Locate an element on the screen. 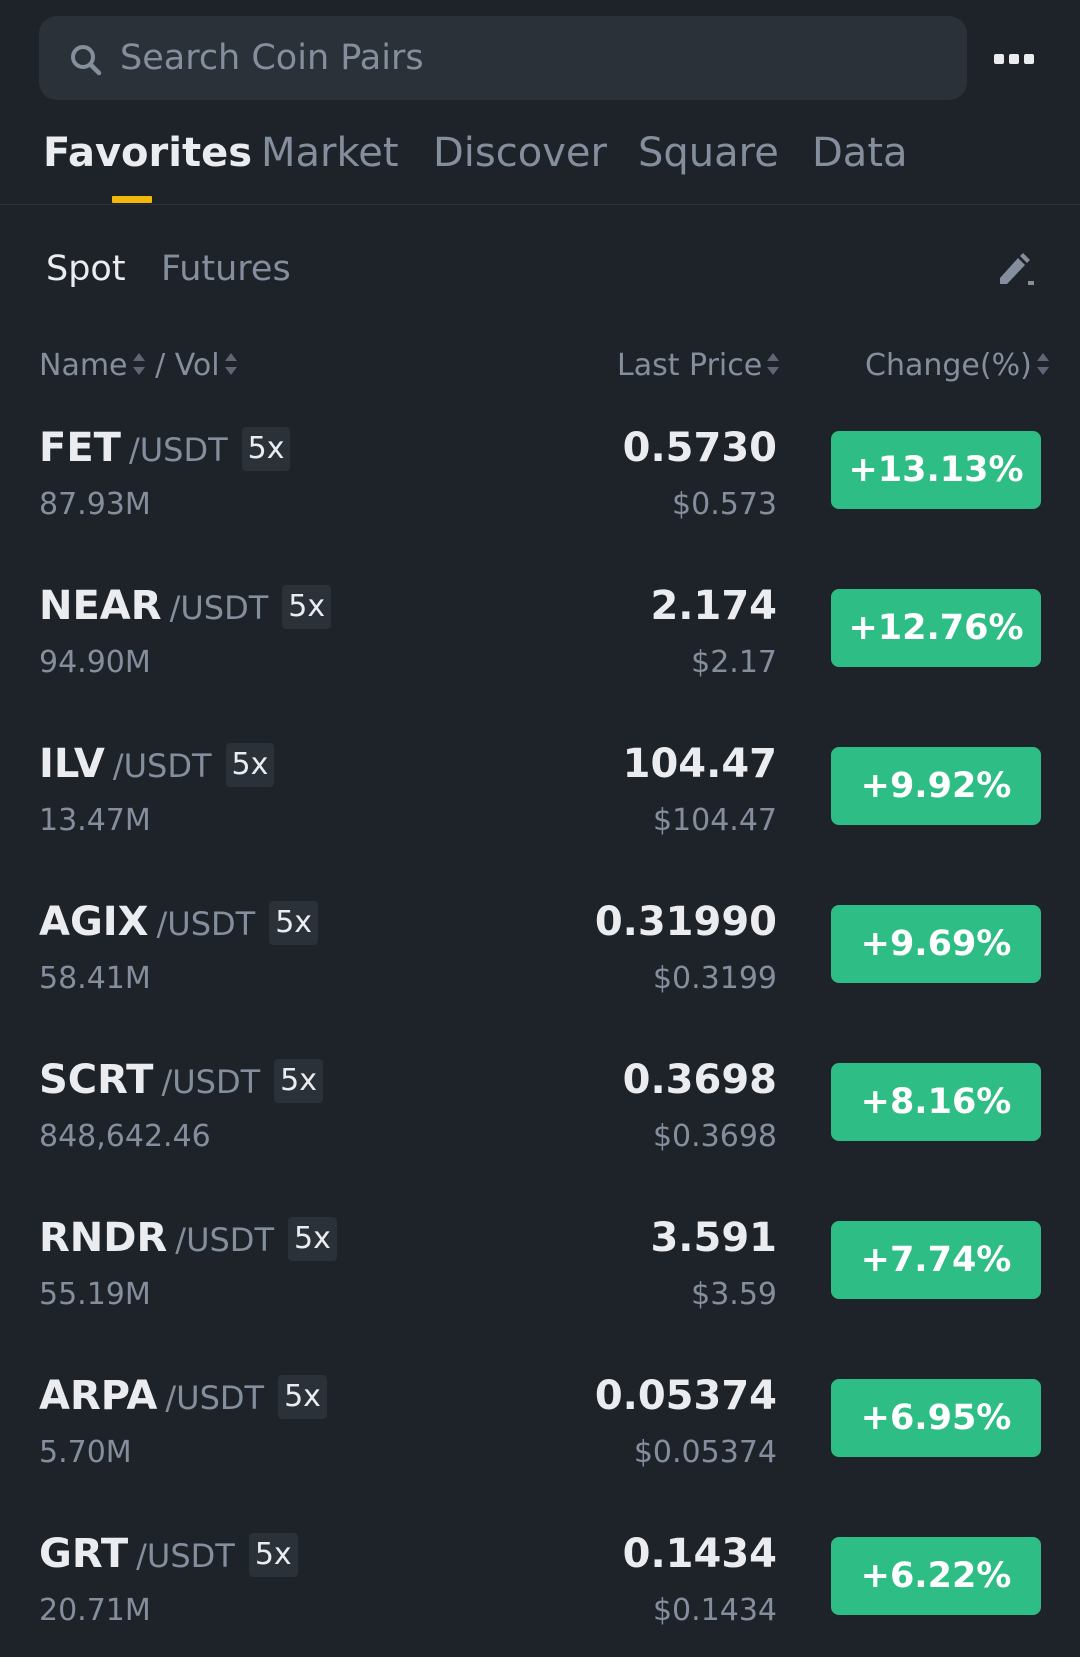 The width and height of the screenshot is (1080, 1657). edit-icon is located at coordinates (1015, 268).